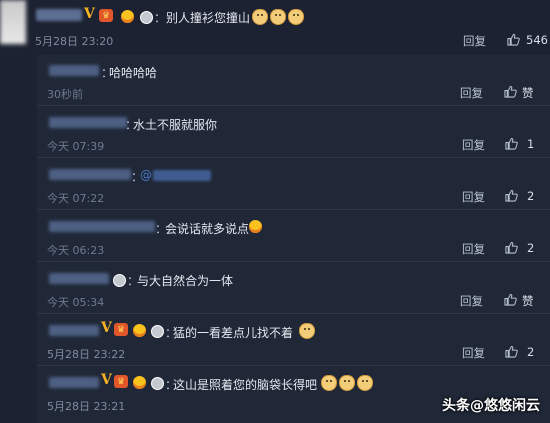 The width and height of the screenshot is (550, 423). Describe the element at coordinates (74, 41) in the screenshot. I see `comment-time: 5月28日 23:20` at that location.